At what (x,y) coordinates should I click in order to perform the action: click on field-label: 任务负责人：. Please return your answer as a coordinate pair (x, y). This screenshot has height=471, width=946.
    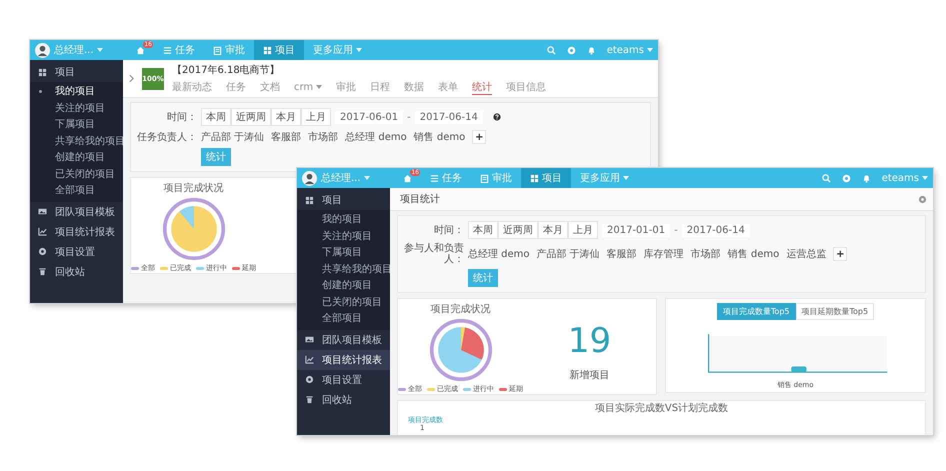
    Looking at the image, I should click on (167, 137).